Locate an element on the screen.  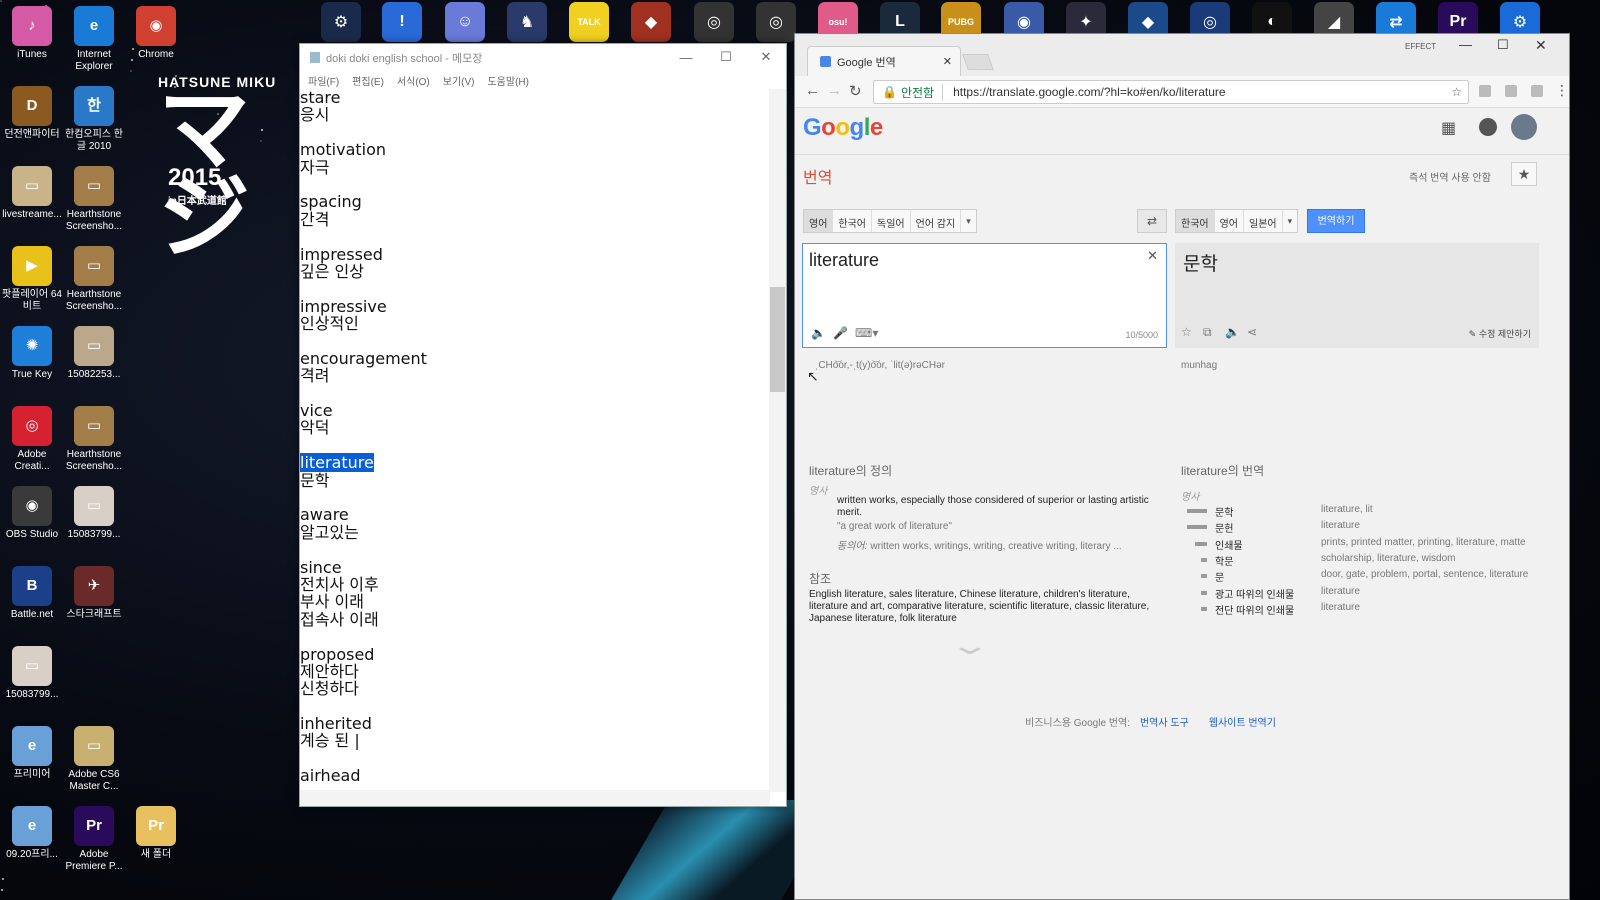
desktop-icon: ◉ OBS Studio is located at coordinates (32, 513).